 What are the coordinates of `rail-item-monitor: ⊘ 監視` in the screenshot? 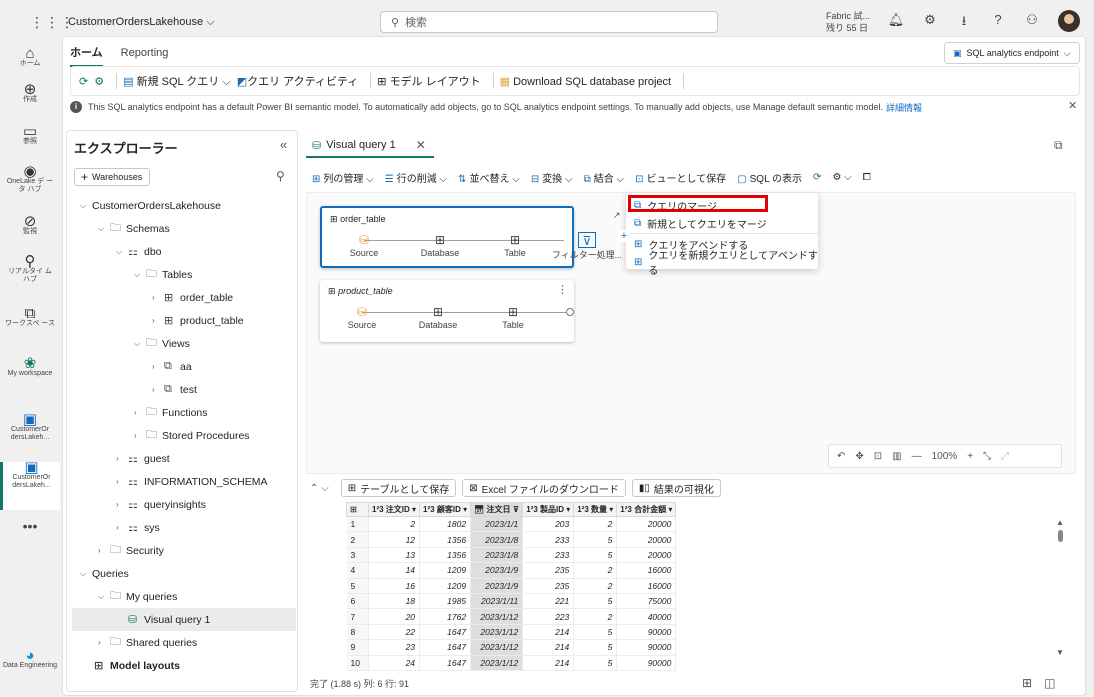 It's located at (30, 225).